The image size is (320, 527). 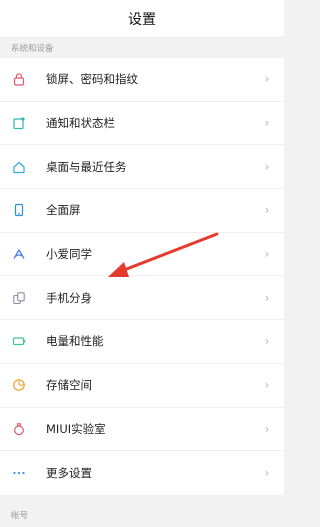 What do you see at coordinates (19, 298) in the screenshot?
I see `dual-space-icon` at bounding box center [19, 298].